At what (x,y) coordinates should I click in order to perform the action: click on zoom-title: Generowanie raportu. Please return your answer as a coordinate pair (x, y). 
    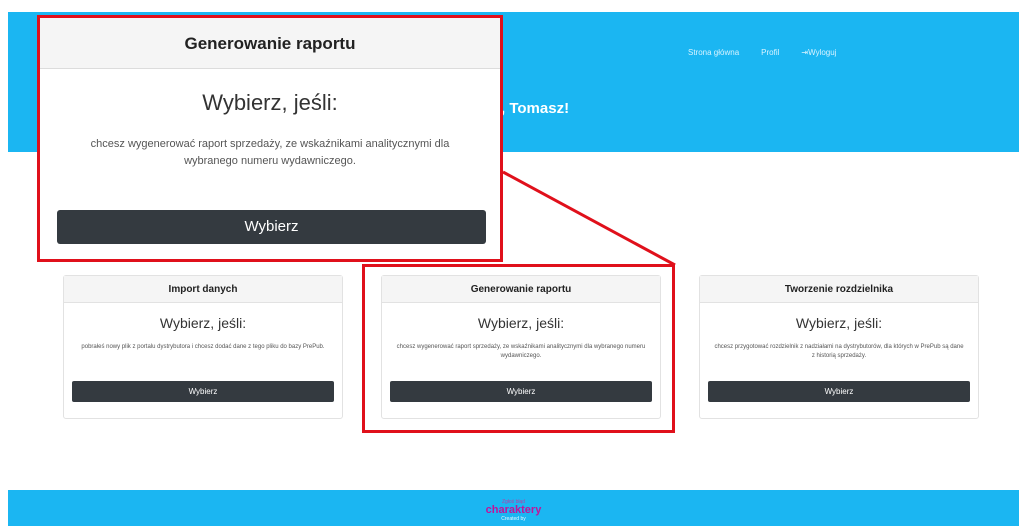
    Looking at the image, I should click on (270, 43).